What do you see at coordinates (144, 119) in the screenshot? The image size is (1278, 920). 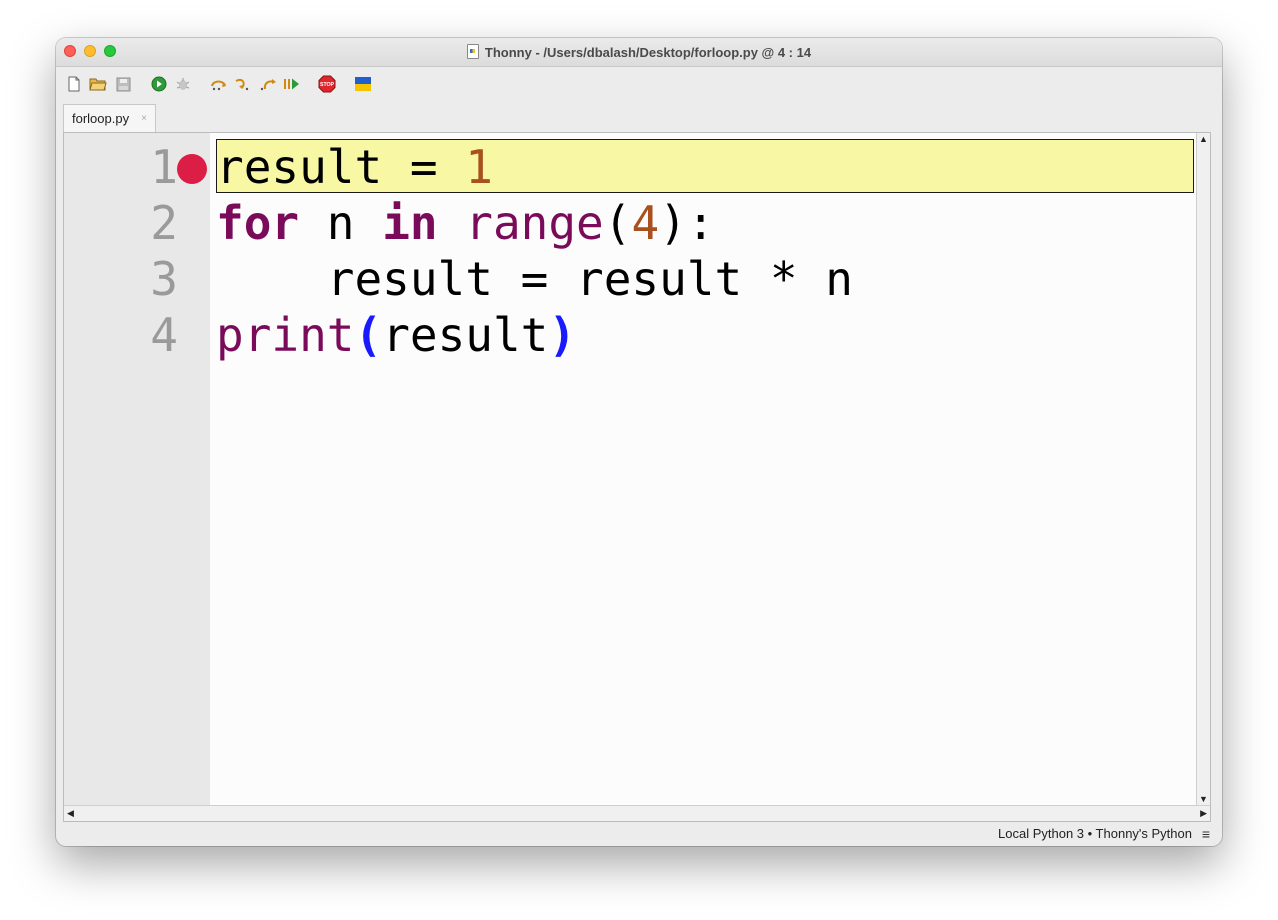 I see `close-tab-icon: ×` at bounding box center [144, 119].